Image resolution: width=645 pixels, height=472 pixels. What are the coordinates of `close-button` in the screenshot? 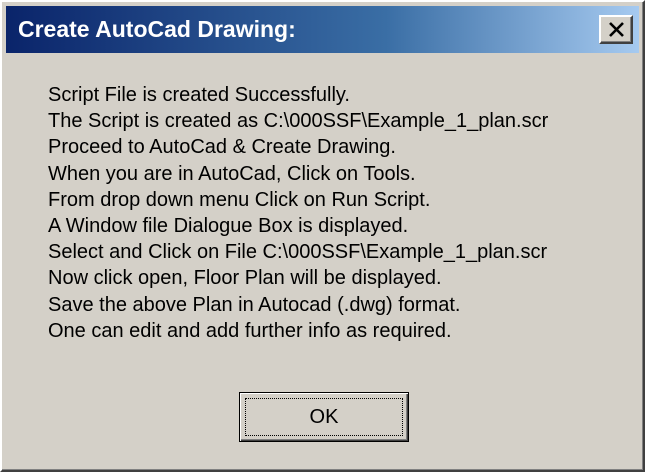 It's located at (616, 29).